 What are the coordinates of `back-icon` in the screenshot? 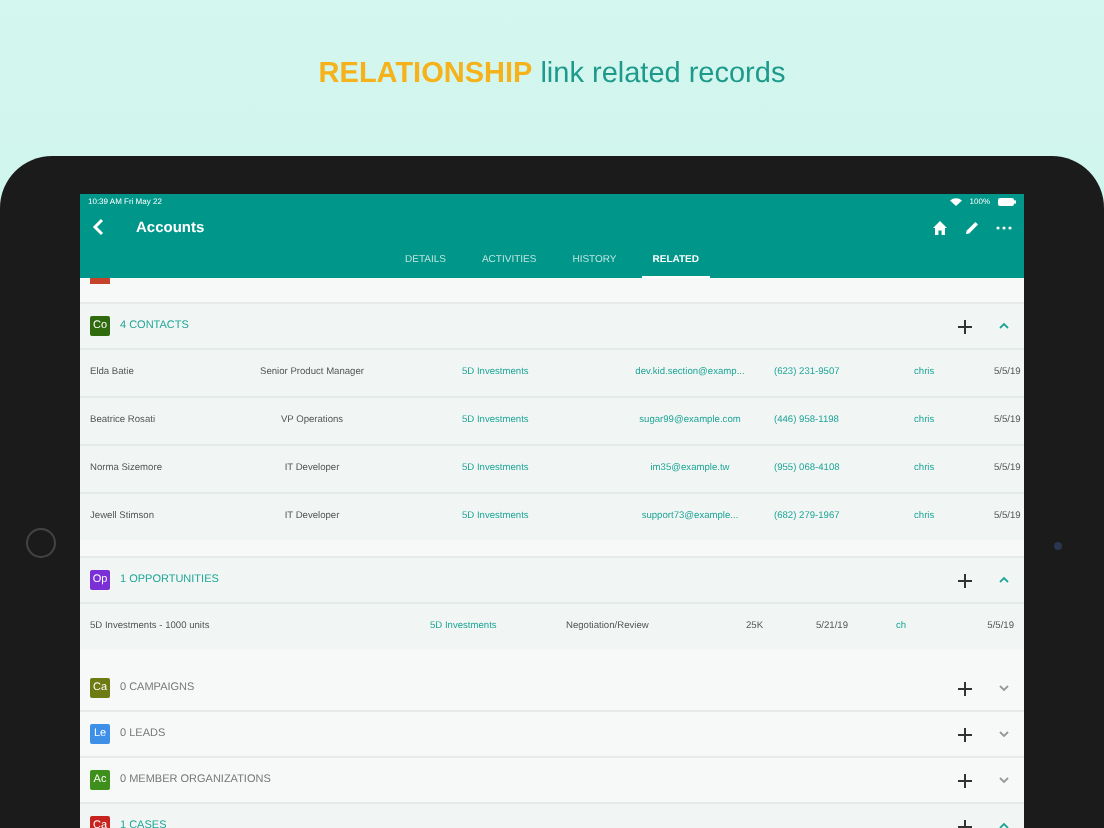 It's located at (98, 227).